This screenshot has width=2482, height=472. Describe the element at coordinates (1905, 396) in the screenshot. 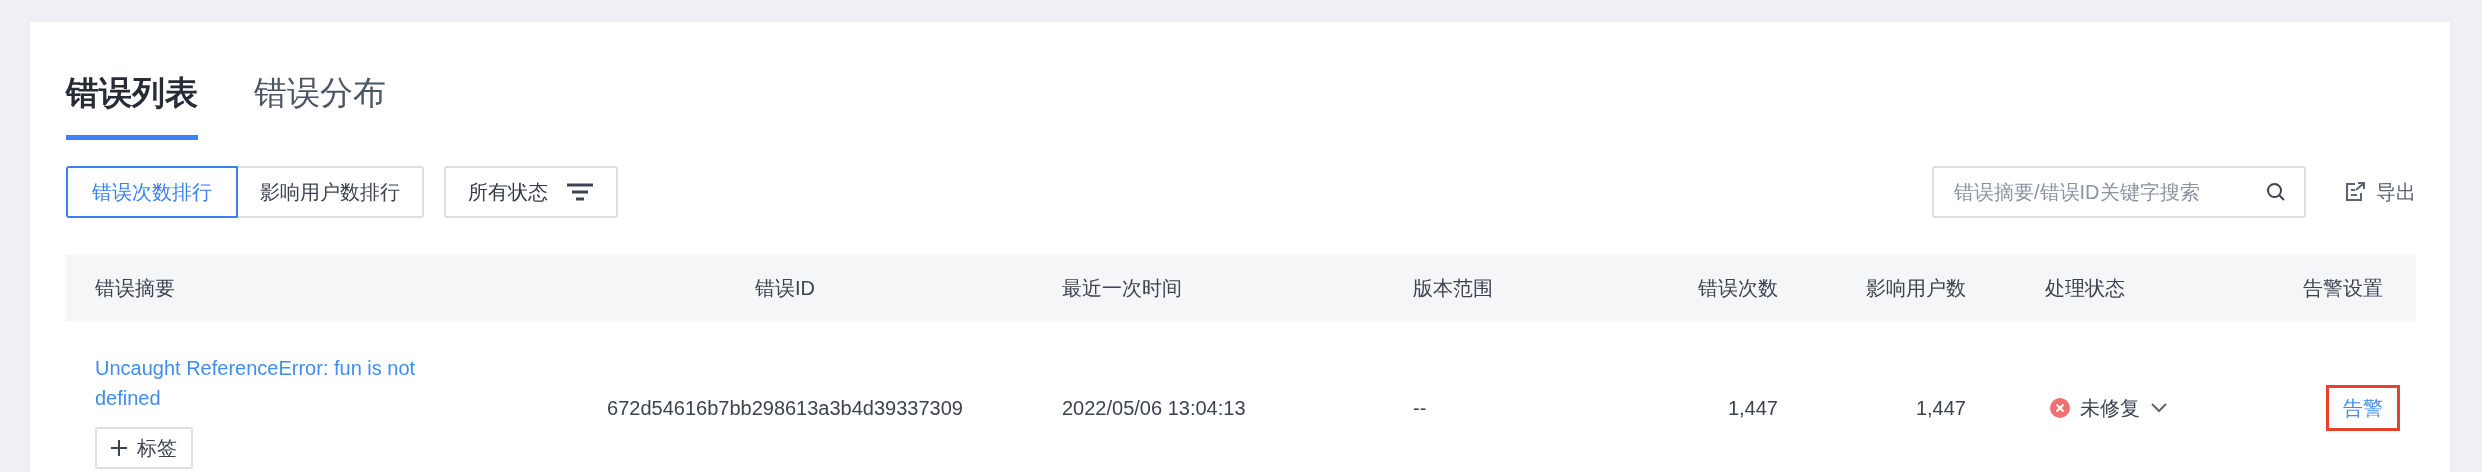

I see `user-count-cell: 1,447` at that location.